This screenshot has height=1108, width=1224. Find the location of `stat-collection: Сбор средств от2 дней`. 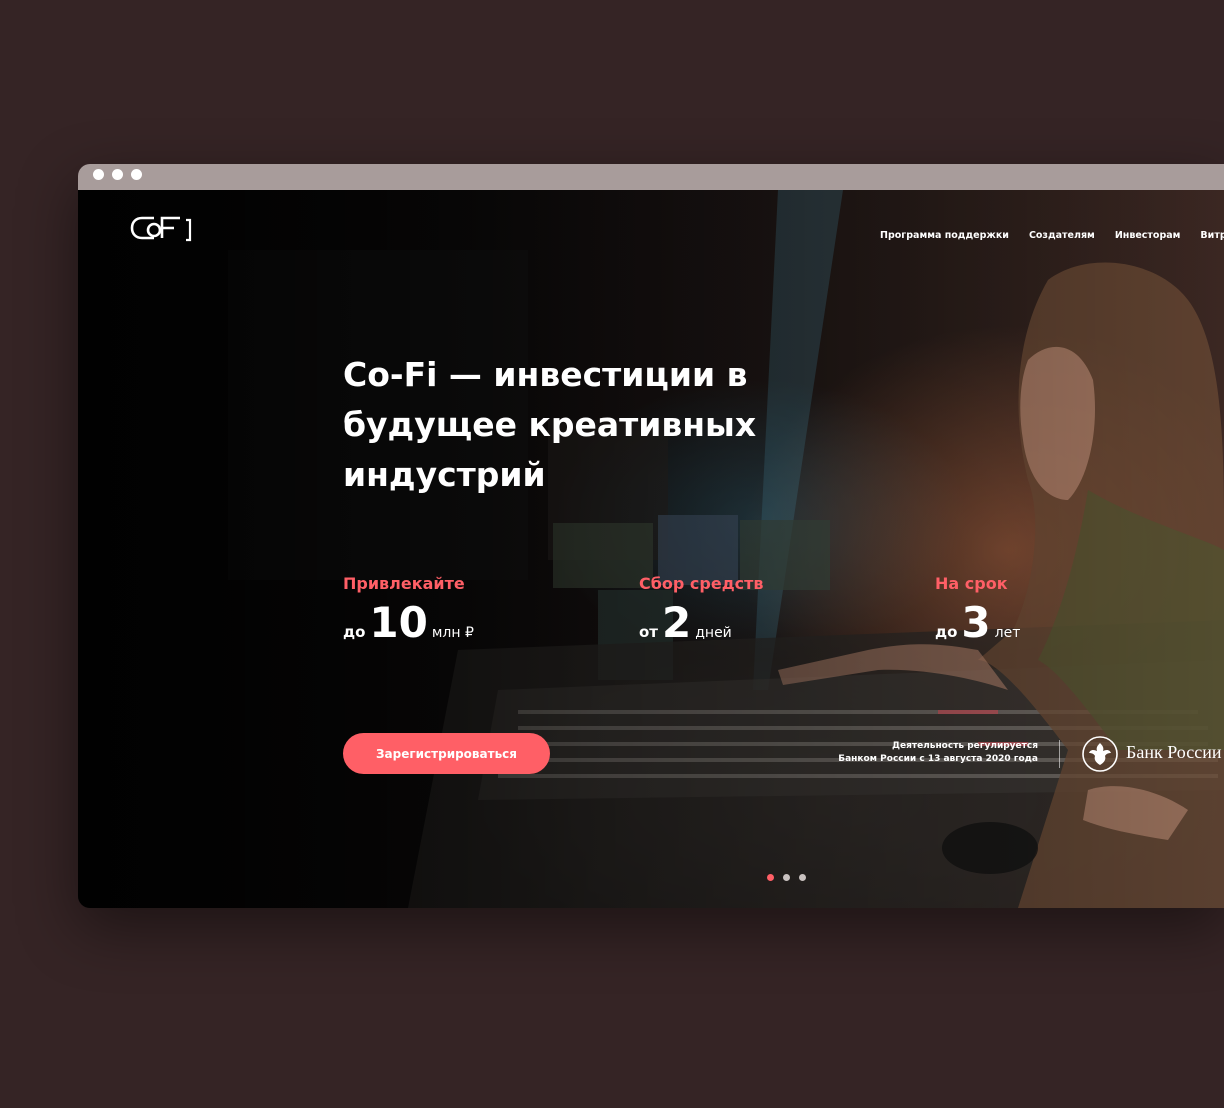

stat-collection: Сбор средств от2 дней is located at coordinates (701, 610).